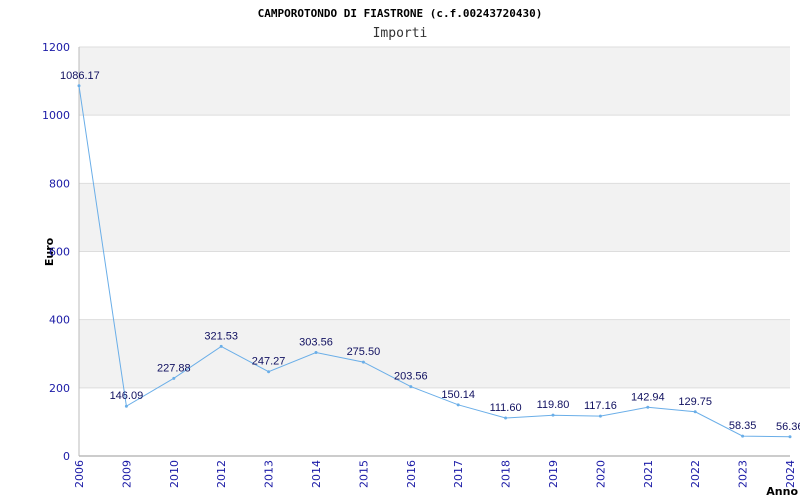  I want to click on data-label: 146.09, so click(127, 396).